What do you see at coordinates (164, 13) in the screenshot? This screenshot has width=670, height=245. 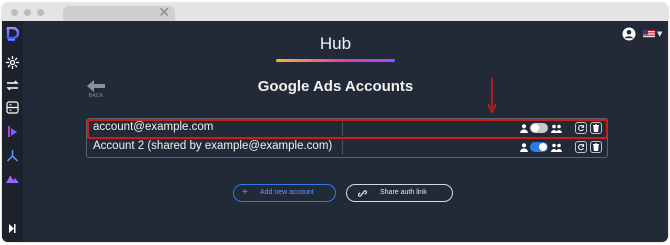 I see `tab-close-icon: ✕` at bounding box center [164, 13].